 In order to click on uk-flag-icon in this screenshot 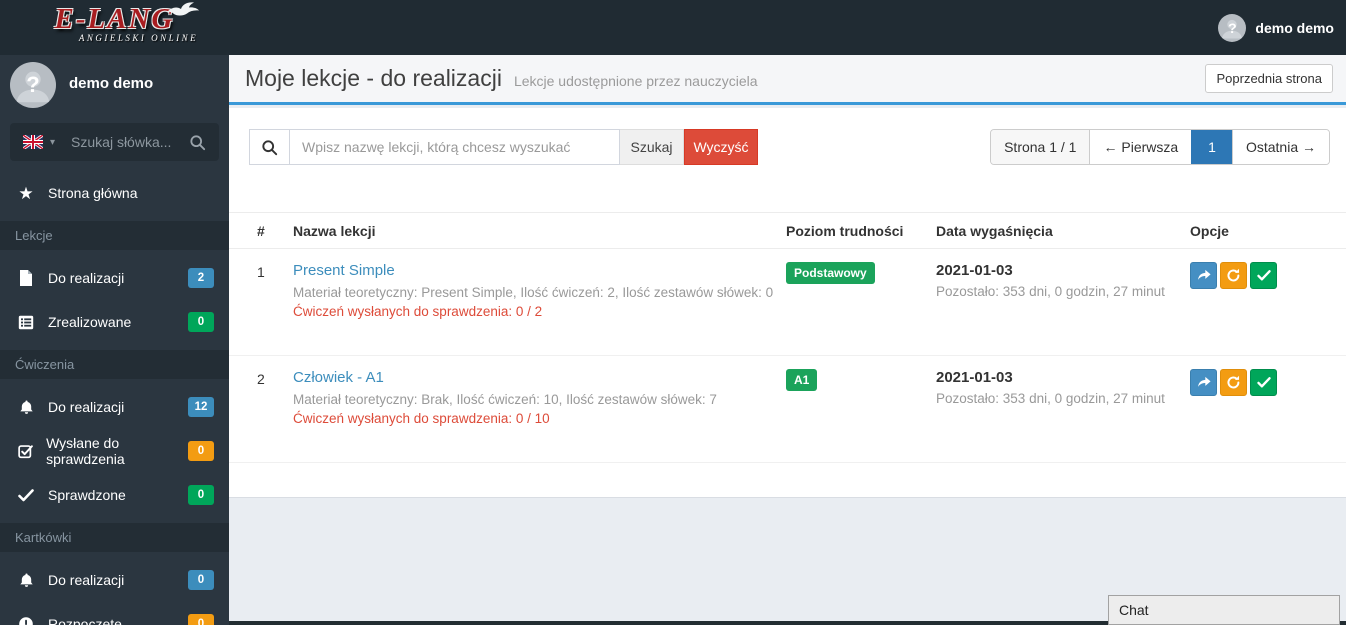, I will do `click(33, 142)`.